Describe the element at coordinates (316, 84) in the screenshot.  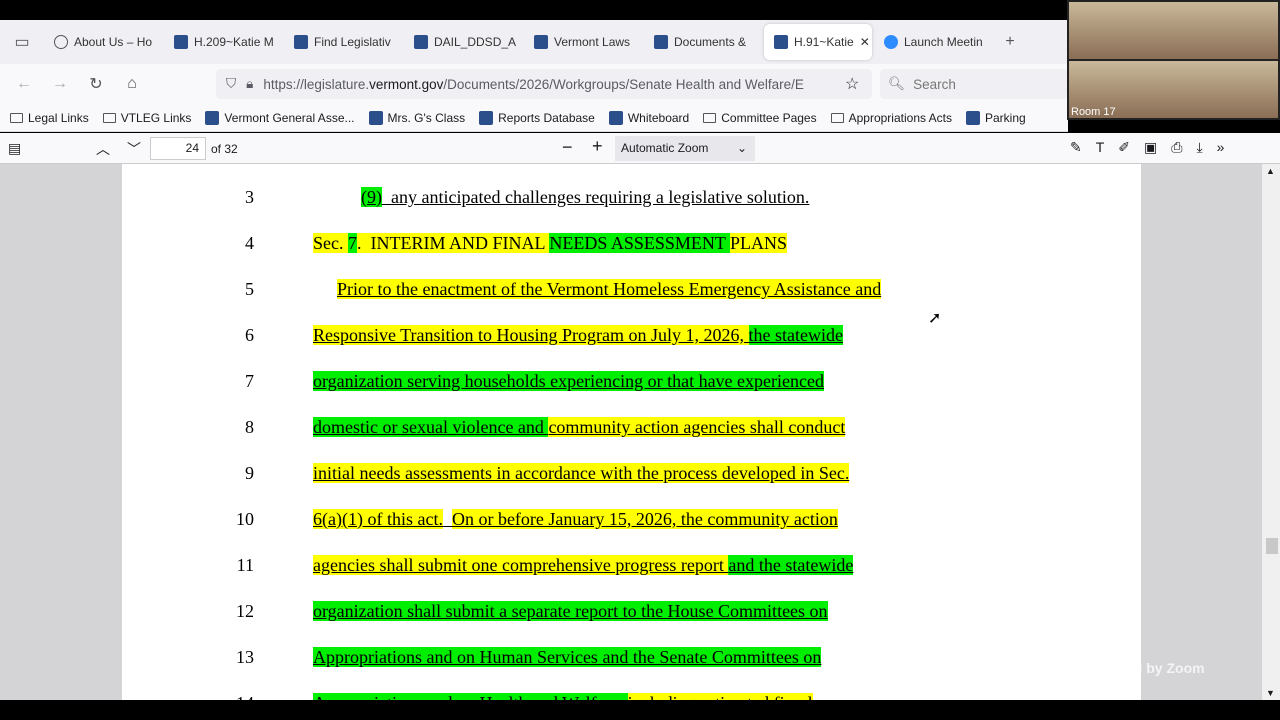
I see `url-prefix: https://legislature.` at that location.